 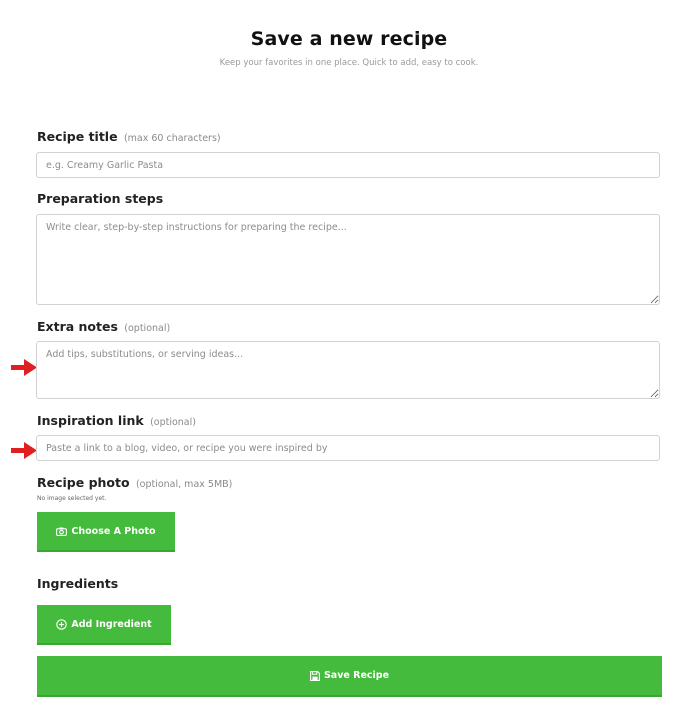 I want to click on extra-notes-label: Extra notes (optional), so click(x=103, y=326).